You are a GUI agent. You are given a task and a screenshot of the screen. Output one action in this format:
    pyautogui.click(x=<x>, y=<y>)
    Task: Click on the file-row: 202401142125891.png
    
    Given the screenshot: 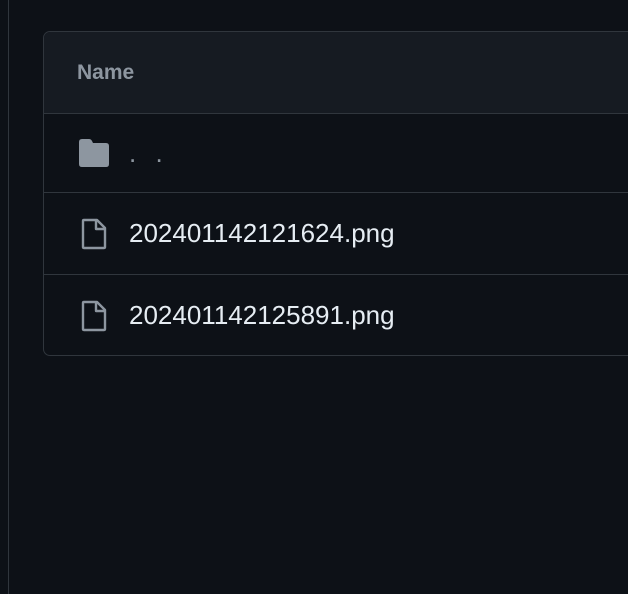 What is the action you would take?
    pyautogui.click(x=336, y=315)
    